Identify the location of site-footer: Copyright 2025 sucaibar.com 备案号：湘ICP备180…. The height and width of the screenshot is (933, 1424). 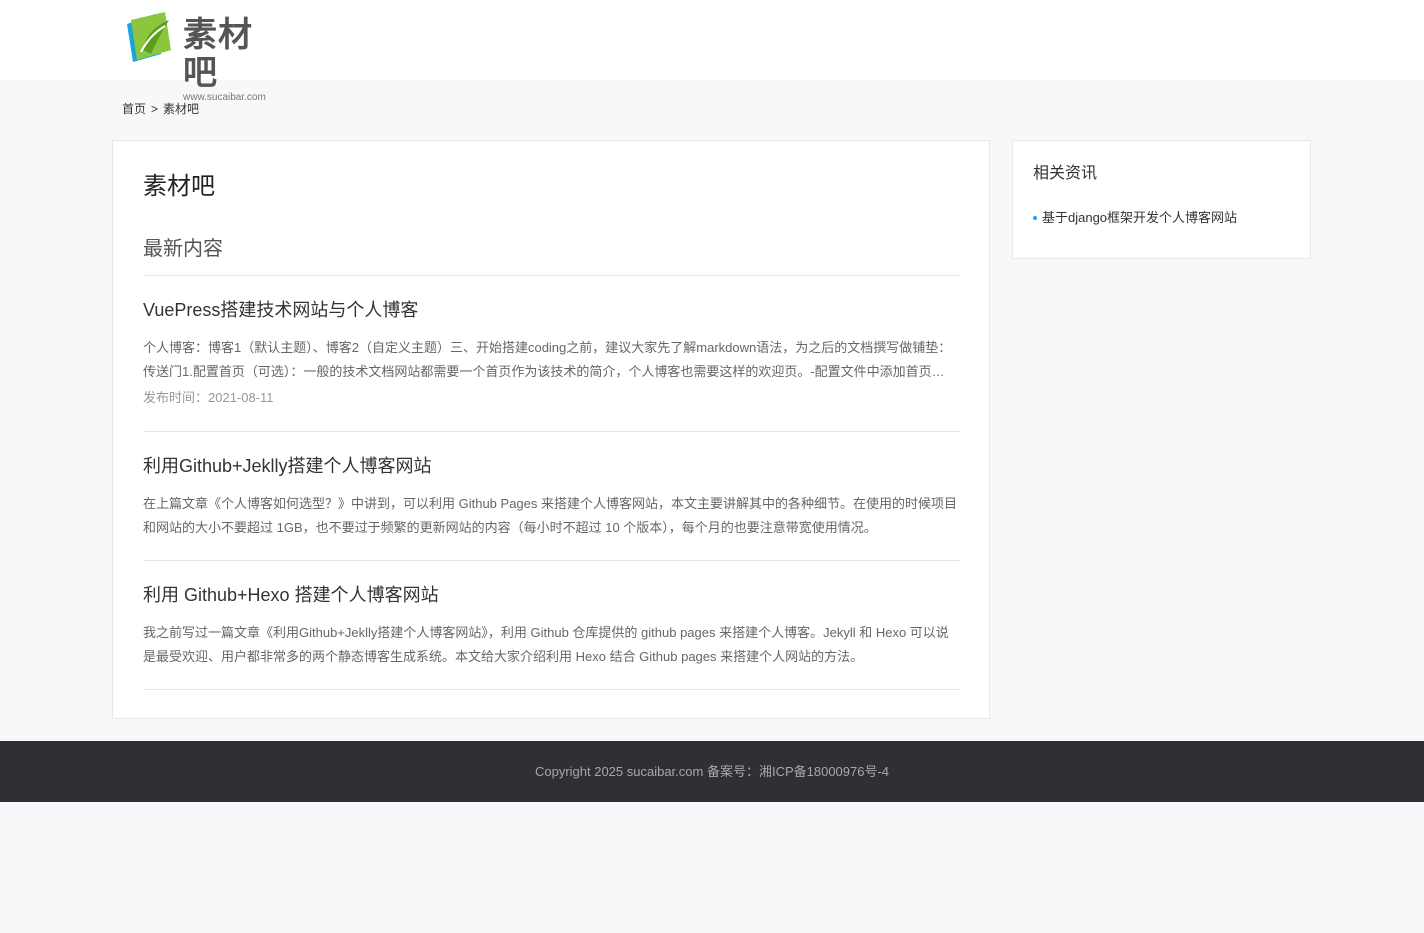
(712, 771).